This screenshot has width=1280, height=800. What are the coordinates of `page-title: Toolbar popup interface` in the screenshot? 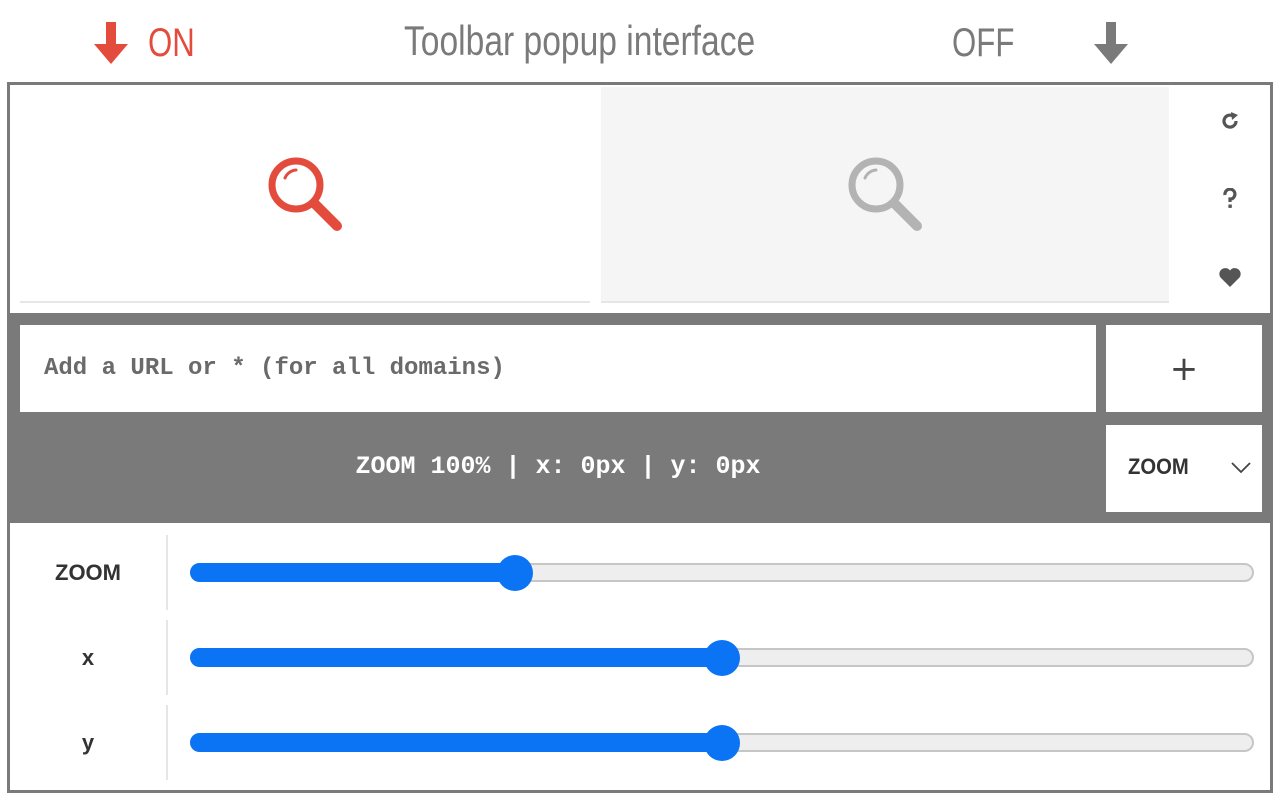 It's located at (580, 40).